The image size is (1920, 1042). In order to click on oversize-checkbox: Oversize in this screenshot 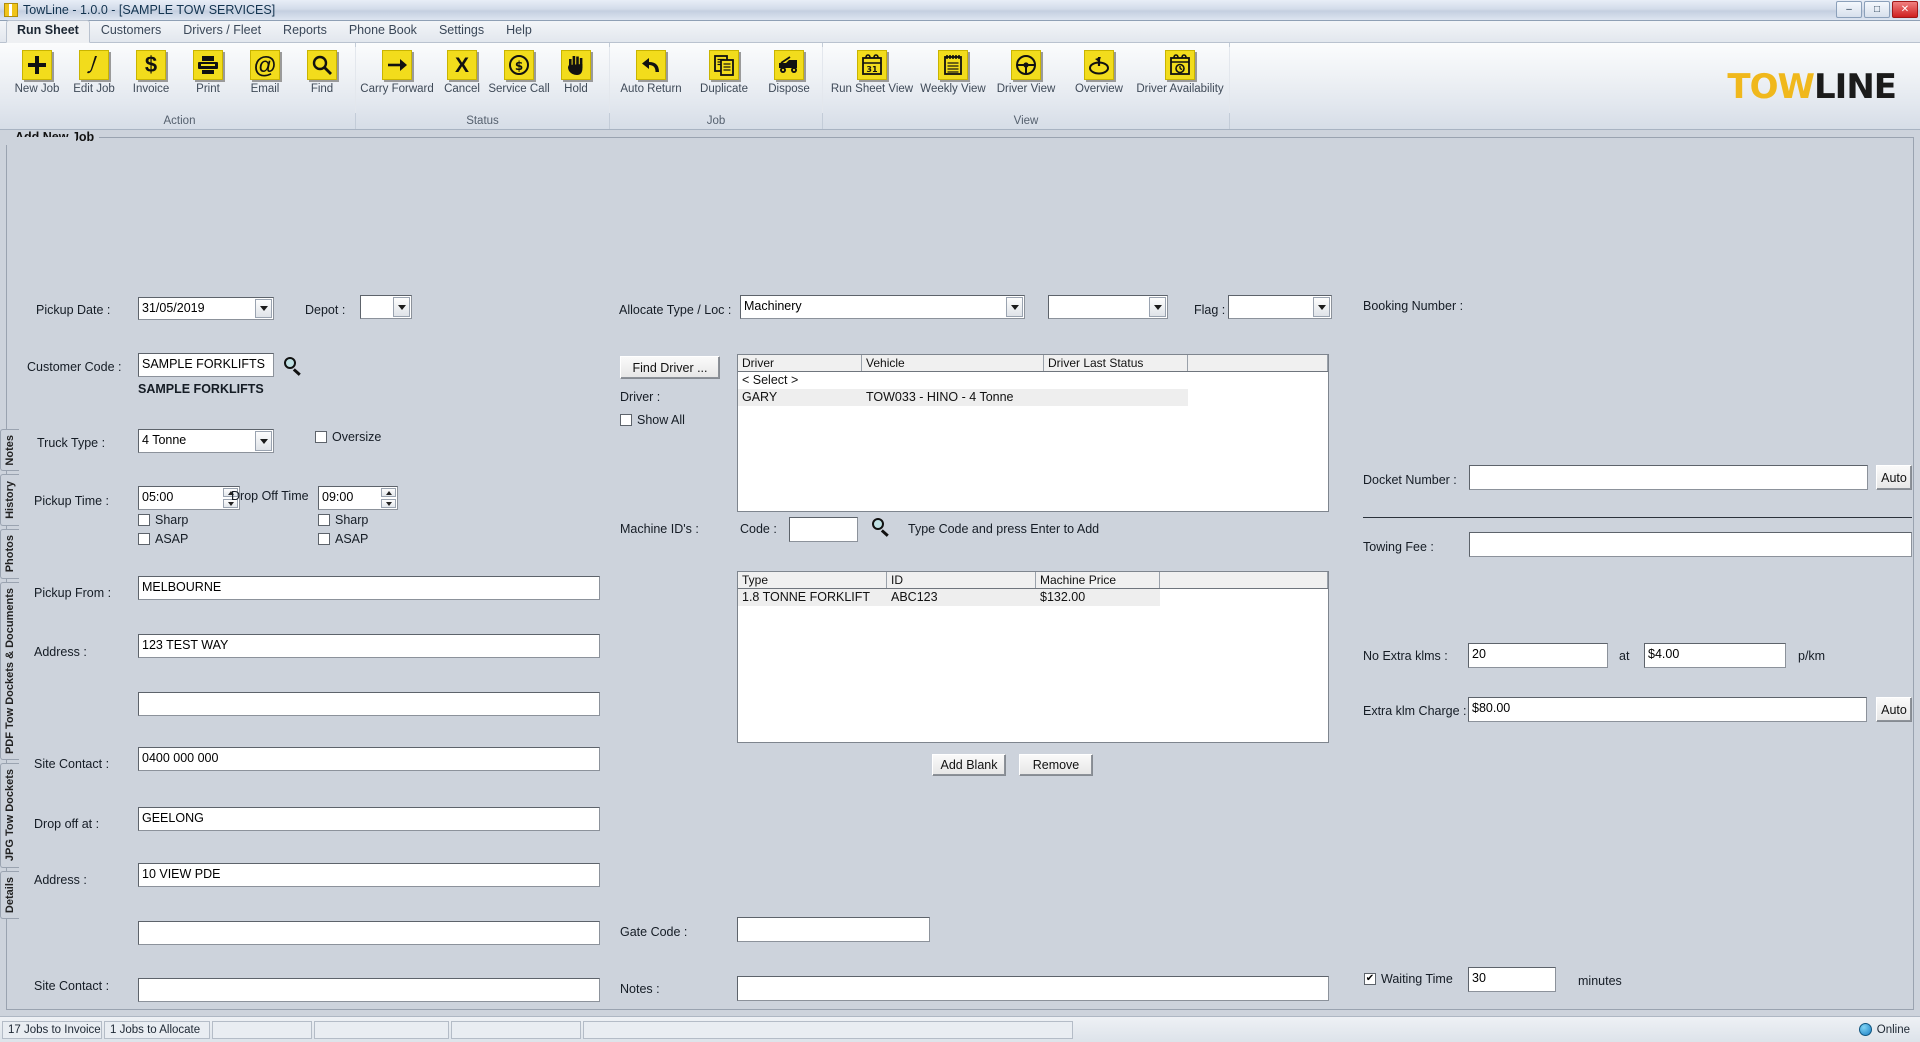, I will do `click(348, 437)`.